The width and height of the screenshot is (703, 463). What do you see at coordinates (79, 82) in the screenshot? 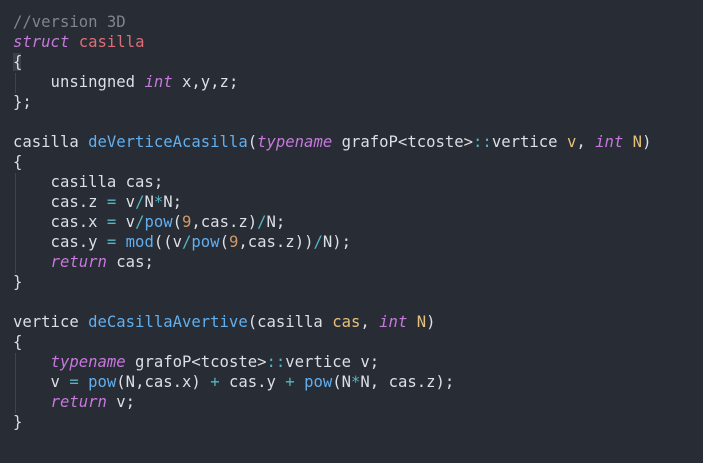
I see `code-token: unsingned` at bounding box center [79, 82].